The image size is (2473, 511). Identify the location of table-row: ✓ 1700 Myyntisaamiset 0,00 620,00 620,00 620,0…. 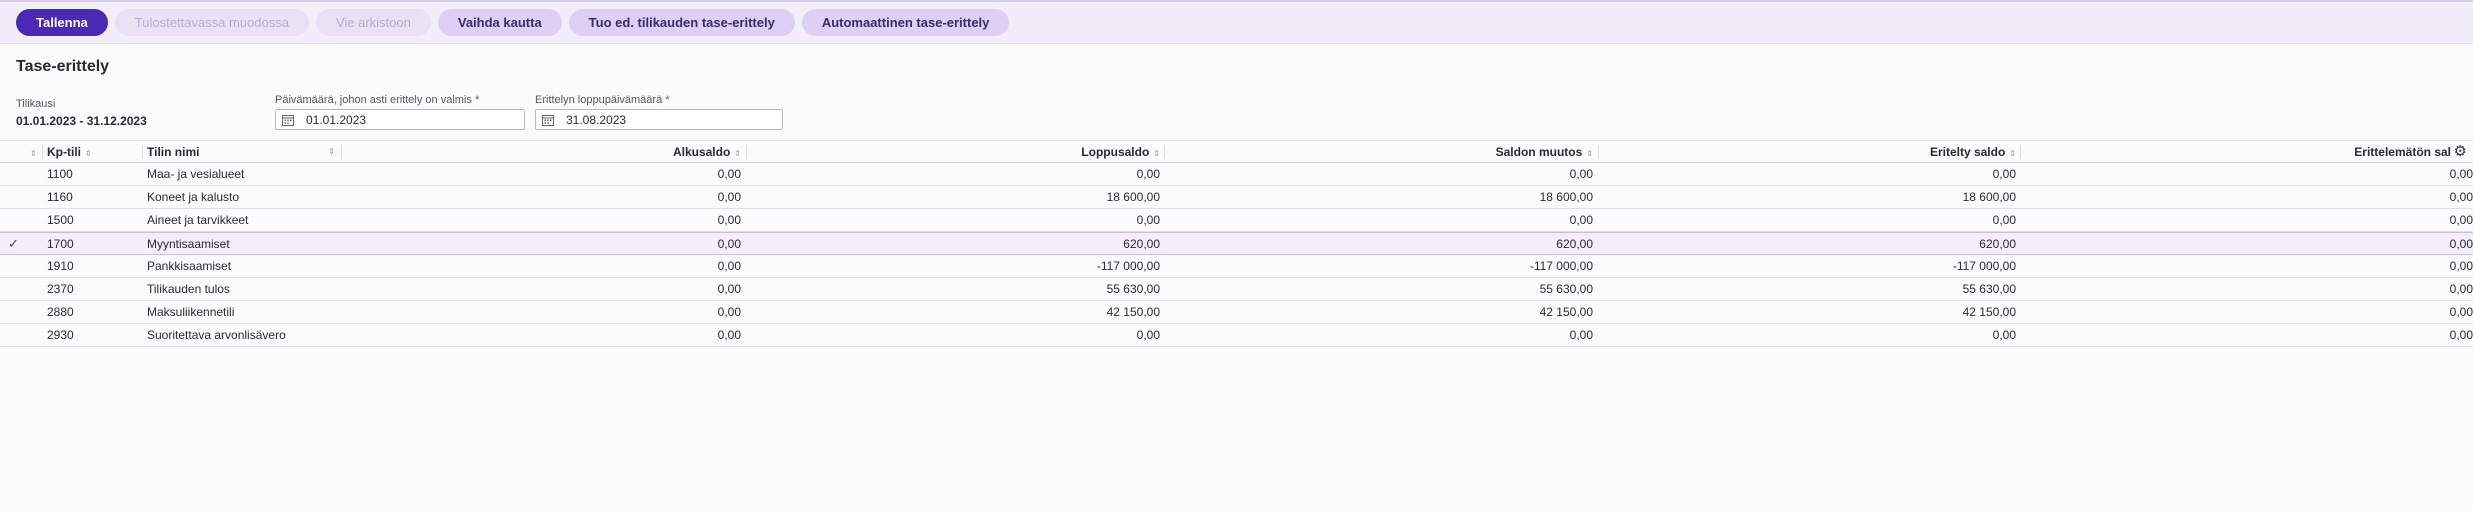
(1236, 243).